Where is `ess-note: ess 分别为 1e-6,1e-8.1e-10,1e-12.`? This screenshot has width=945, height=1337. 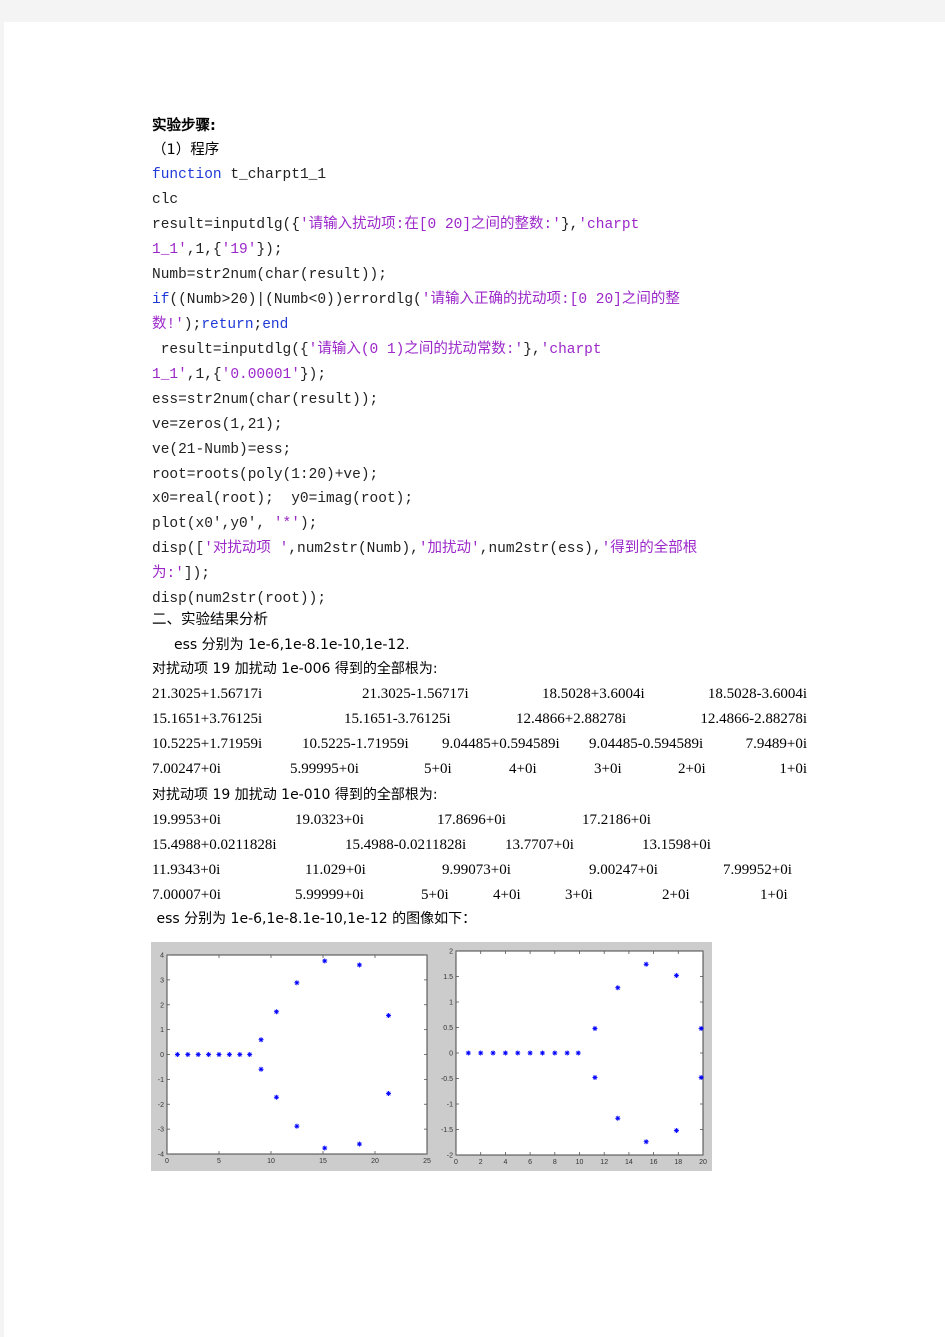 ess-note: ess 分别为 1e-6,1e-8.1e-10,1e-12. is located at coordinates (292, 645).